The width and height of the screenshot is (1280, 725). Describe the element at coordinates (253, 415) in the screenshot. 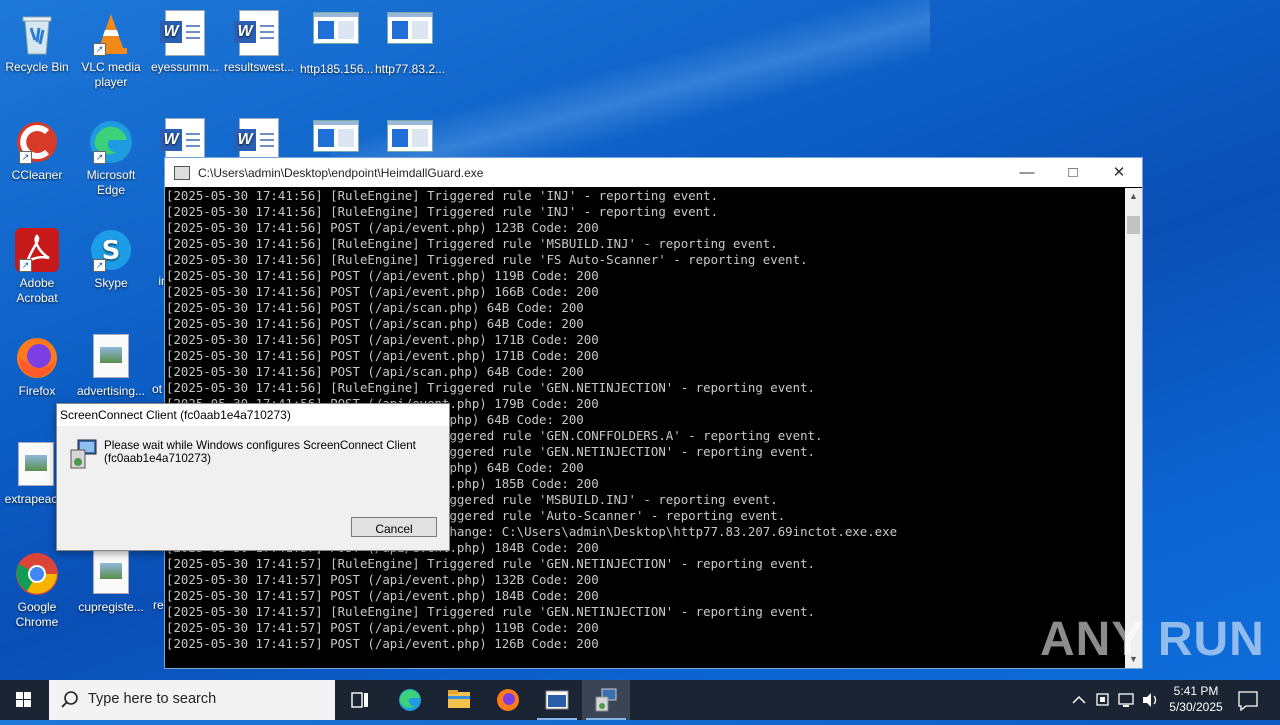

I see `dialog-title: ScreenConnect Client (fc0aab1e4a710273)` at that location.